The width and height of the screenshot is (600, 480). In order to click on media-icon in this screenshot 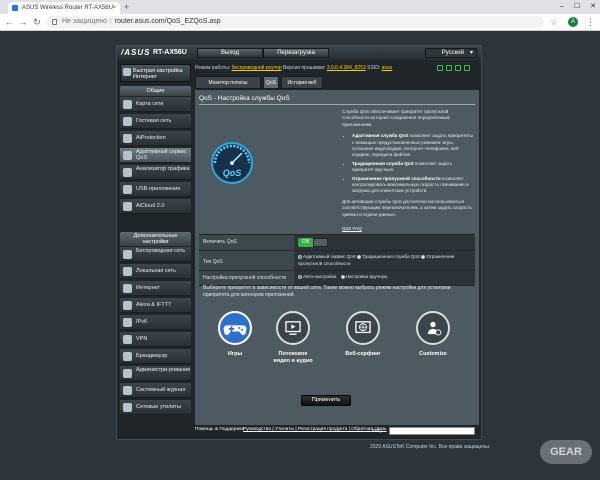, I will do `click(293, 328)`.